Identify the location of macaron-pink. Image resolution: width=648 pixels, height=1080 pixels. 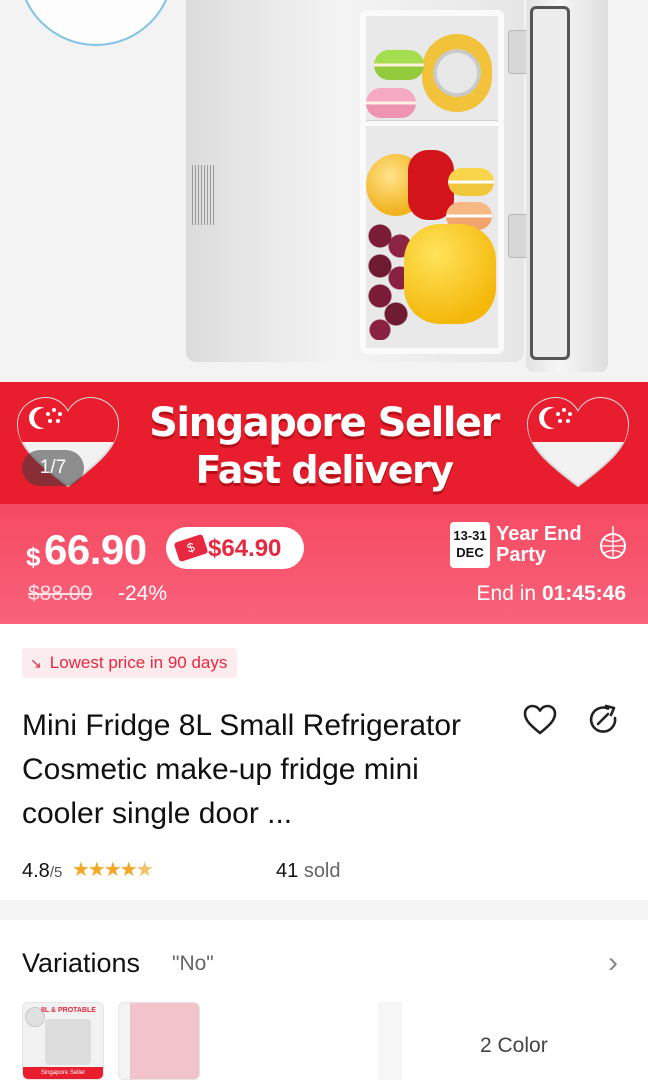
(391, 103).